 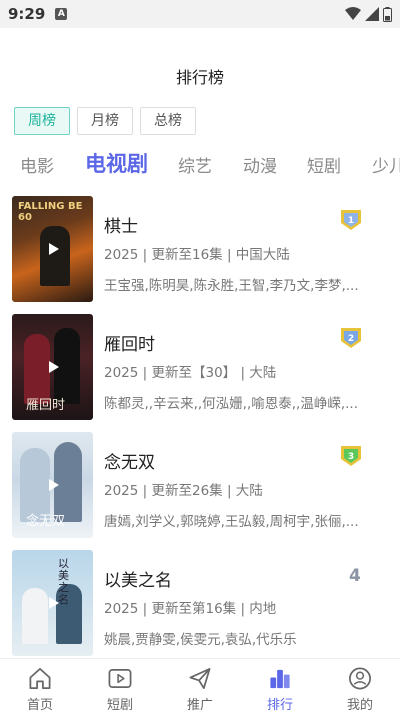 I want to click on rank-badge-bronze-icon: 3, so click(x=351, y=456).